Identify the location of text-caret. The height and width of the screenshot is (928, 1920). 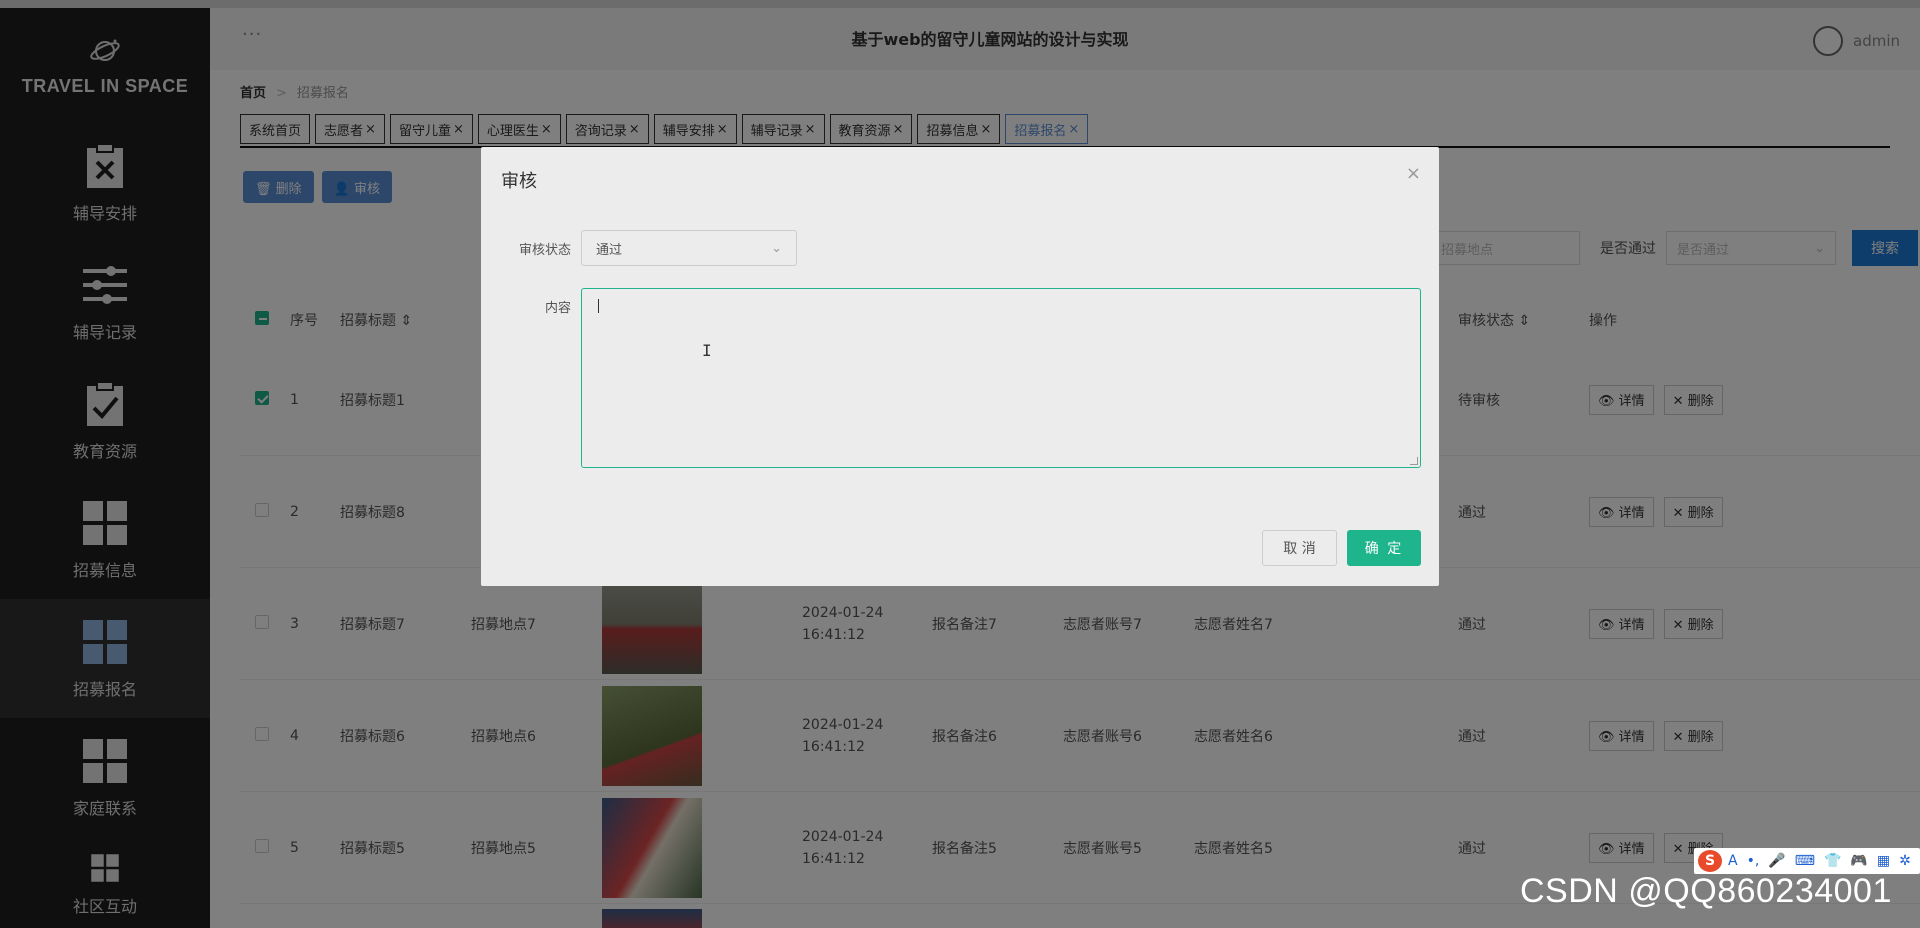
(598, 306).